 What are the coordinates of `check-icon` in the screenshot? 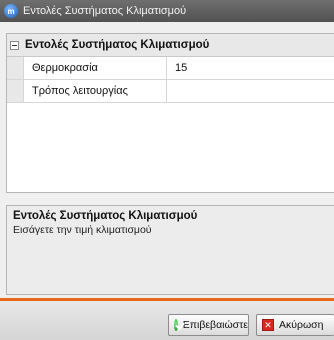 It's located at (176, 325).